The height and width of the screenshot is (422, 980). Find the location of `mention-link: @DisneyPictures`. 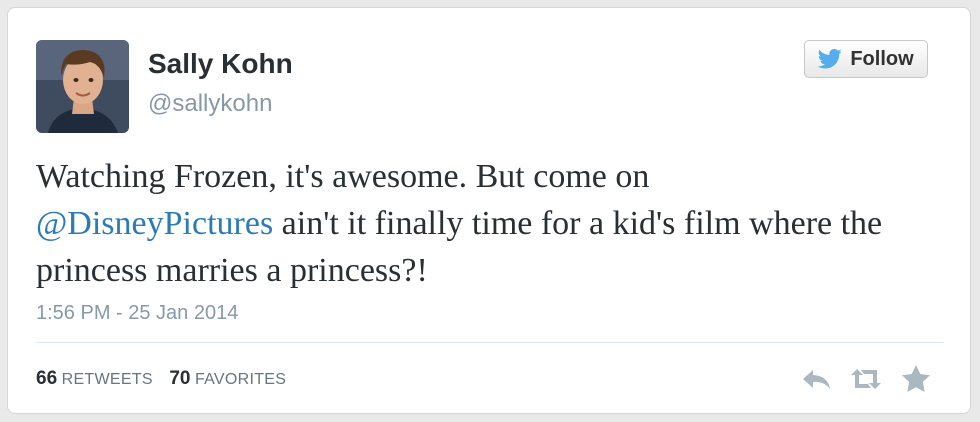

mention-link: @DisneyPictures is located at coordinates (154, 223).